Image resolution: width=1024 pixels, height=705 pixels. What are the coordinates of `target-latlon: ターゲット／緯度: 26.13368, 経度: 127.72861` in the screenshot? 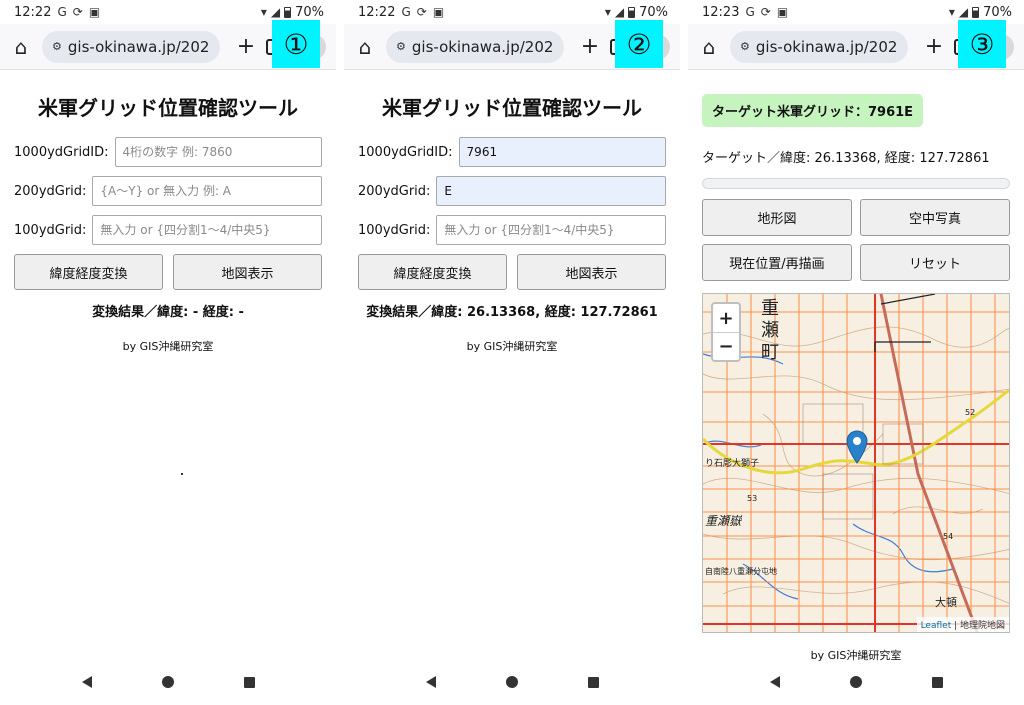 It's located at (846, 158).